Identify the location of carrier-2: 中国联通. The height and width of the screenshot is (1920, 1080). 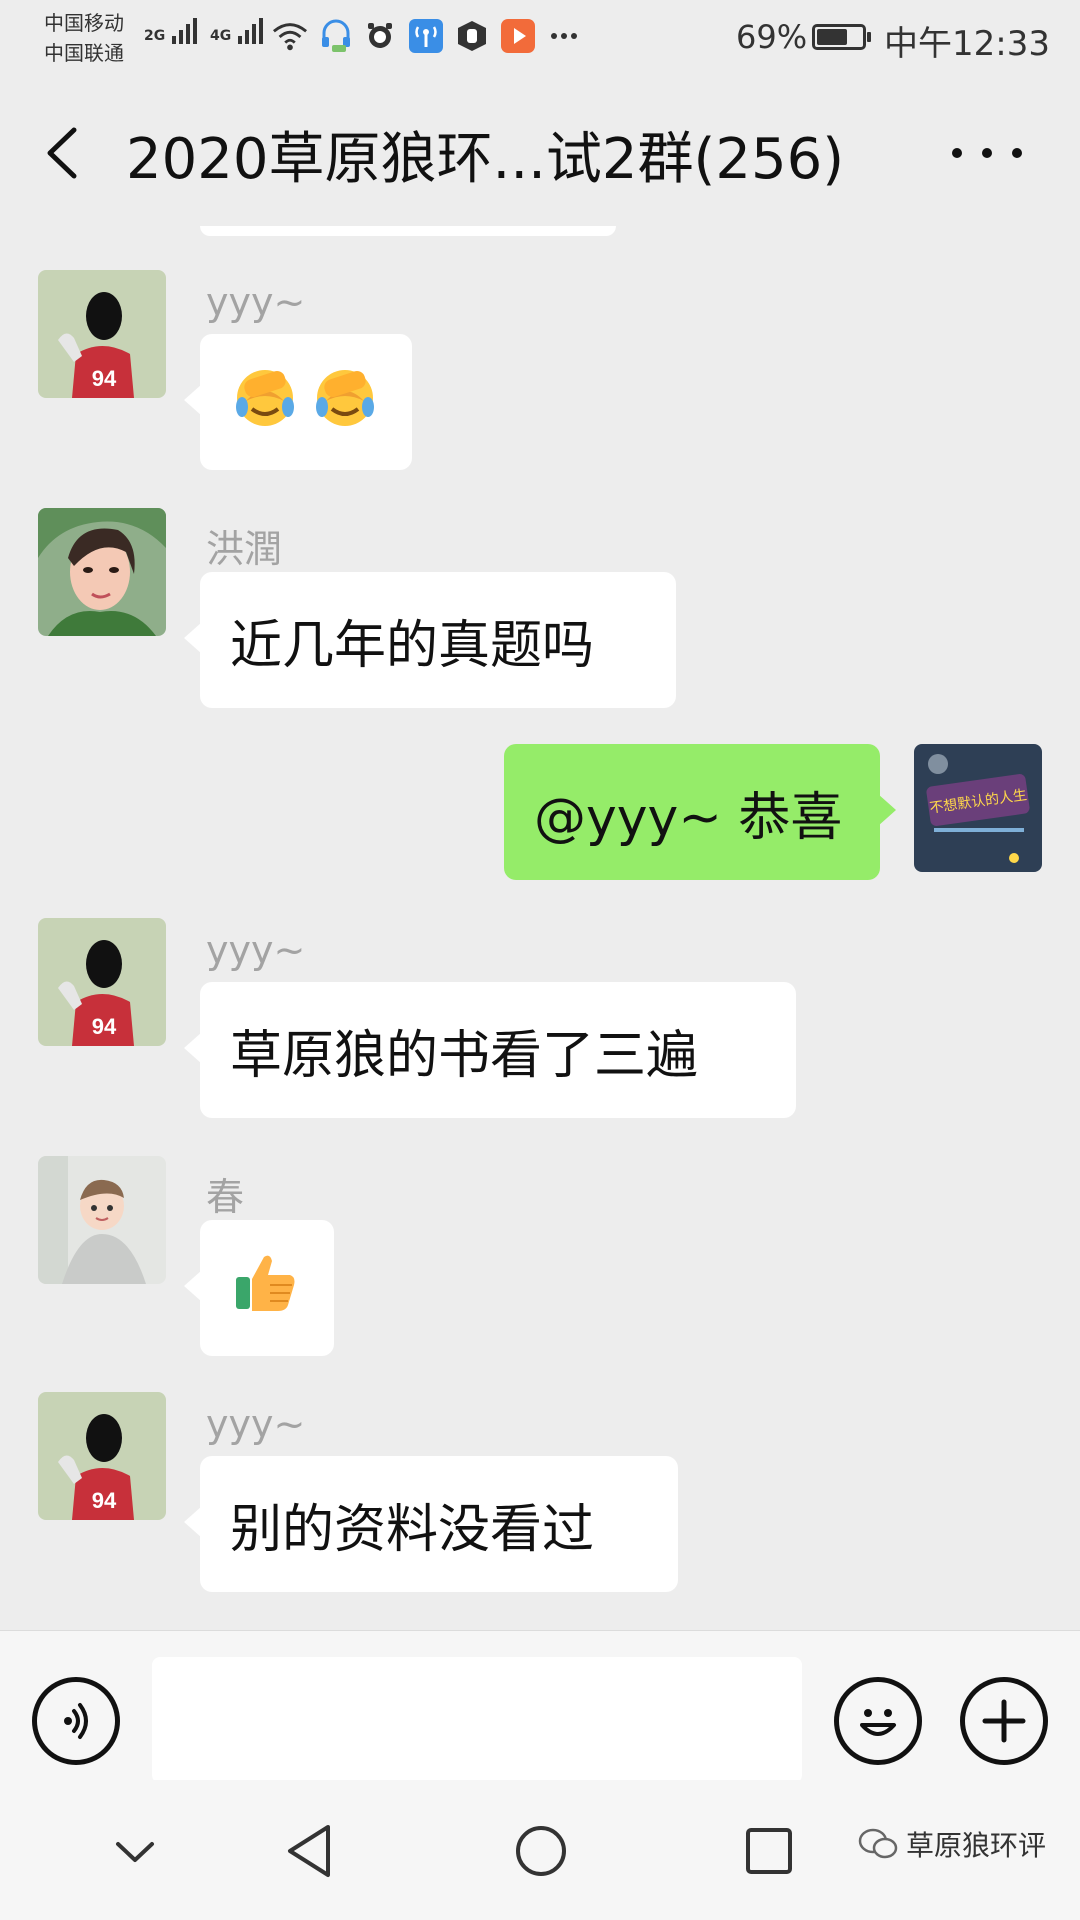
(84, 53).